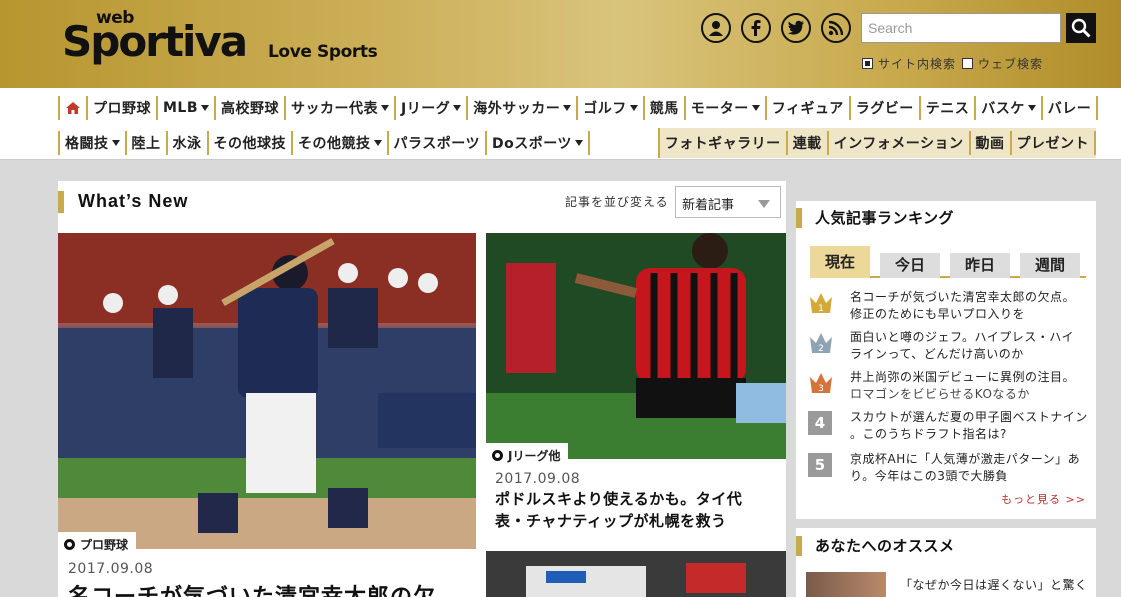 This screenshot has height=597, width=1121. What do you see at coordinates (967, 63) in the screenshot?
I see `checkbox-web` at bounding box center [967, 63].